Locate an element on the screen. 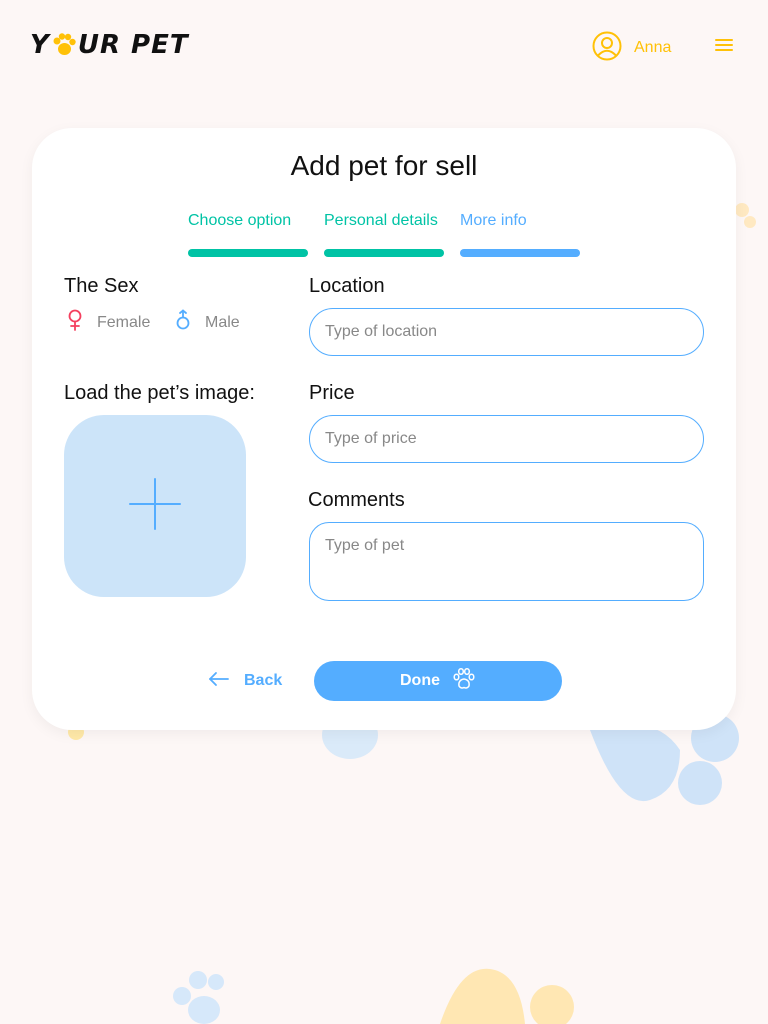 The height and width of the screenshot is (1024, 768). user-name: Anna is located at coordinates (653, 47).